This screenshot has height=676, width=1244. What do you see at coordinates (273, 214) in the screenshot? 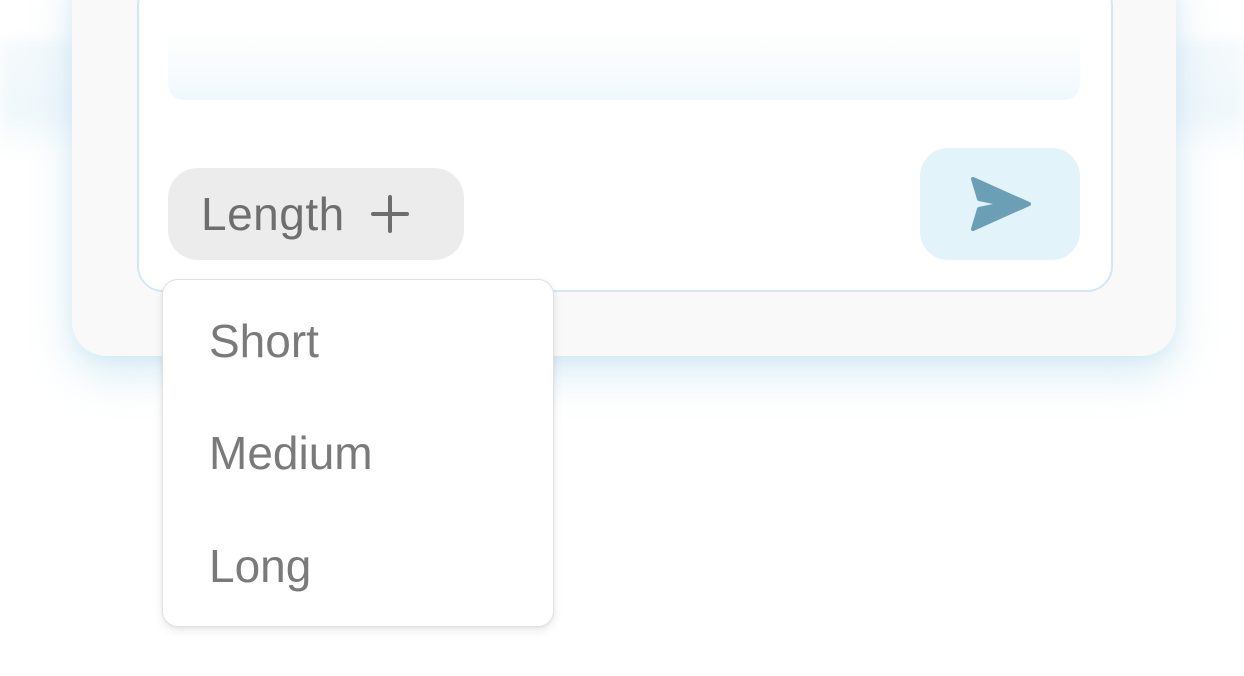
I see `length-button-label: Length` at bounding box center [273, 214].